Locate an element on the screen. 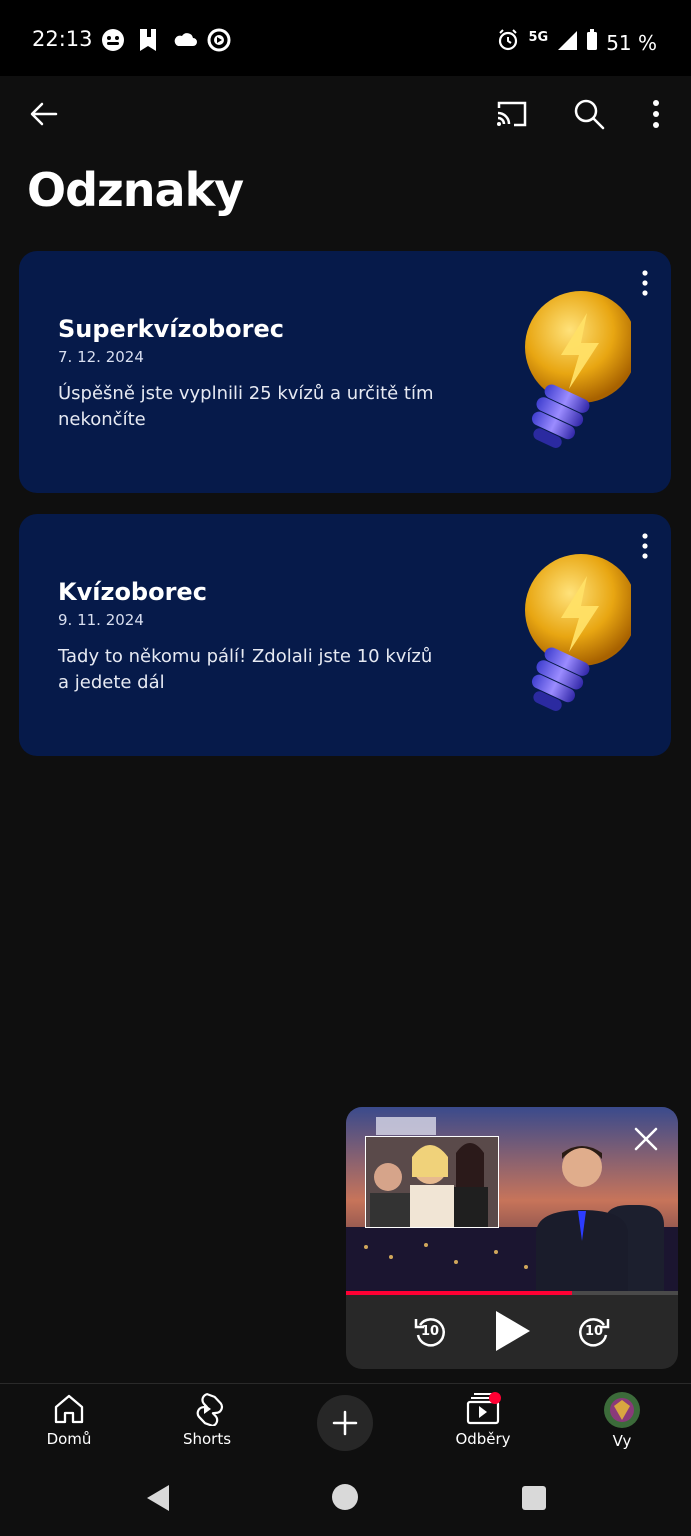 The image size is (691, 1536). cast-button is located at coordinates (512, 114).